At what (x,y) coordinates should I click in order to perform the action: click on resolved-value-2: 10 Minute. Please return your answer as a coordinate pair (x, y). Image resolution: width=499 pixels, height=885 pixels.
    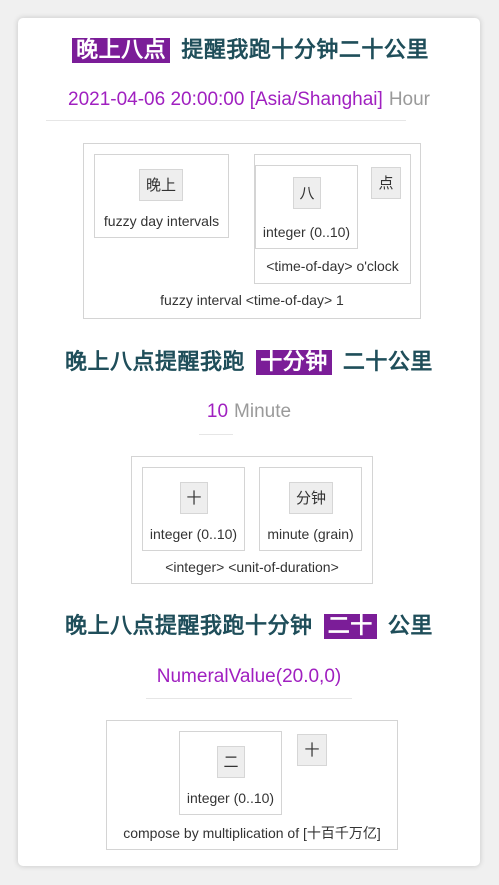
    Looking at the image, I should click on (249, 412).